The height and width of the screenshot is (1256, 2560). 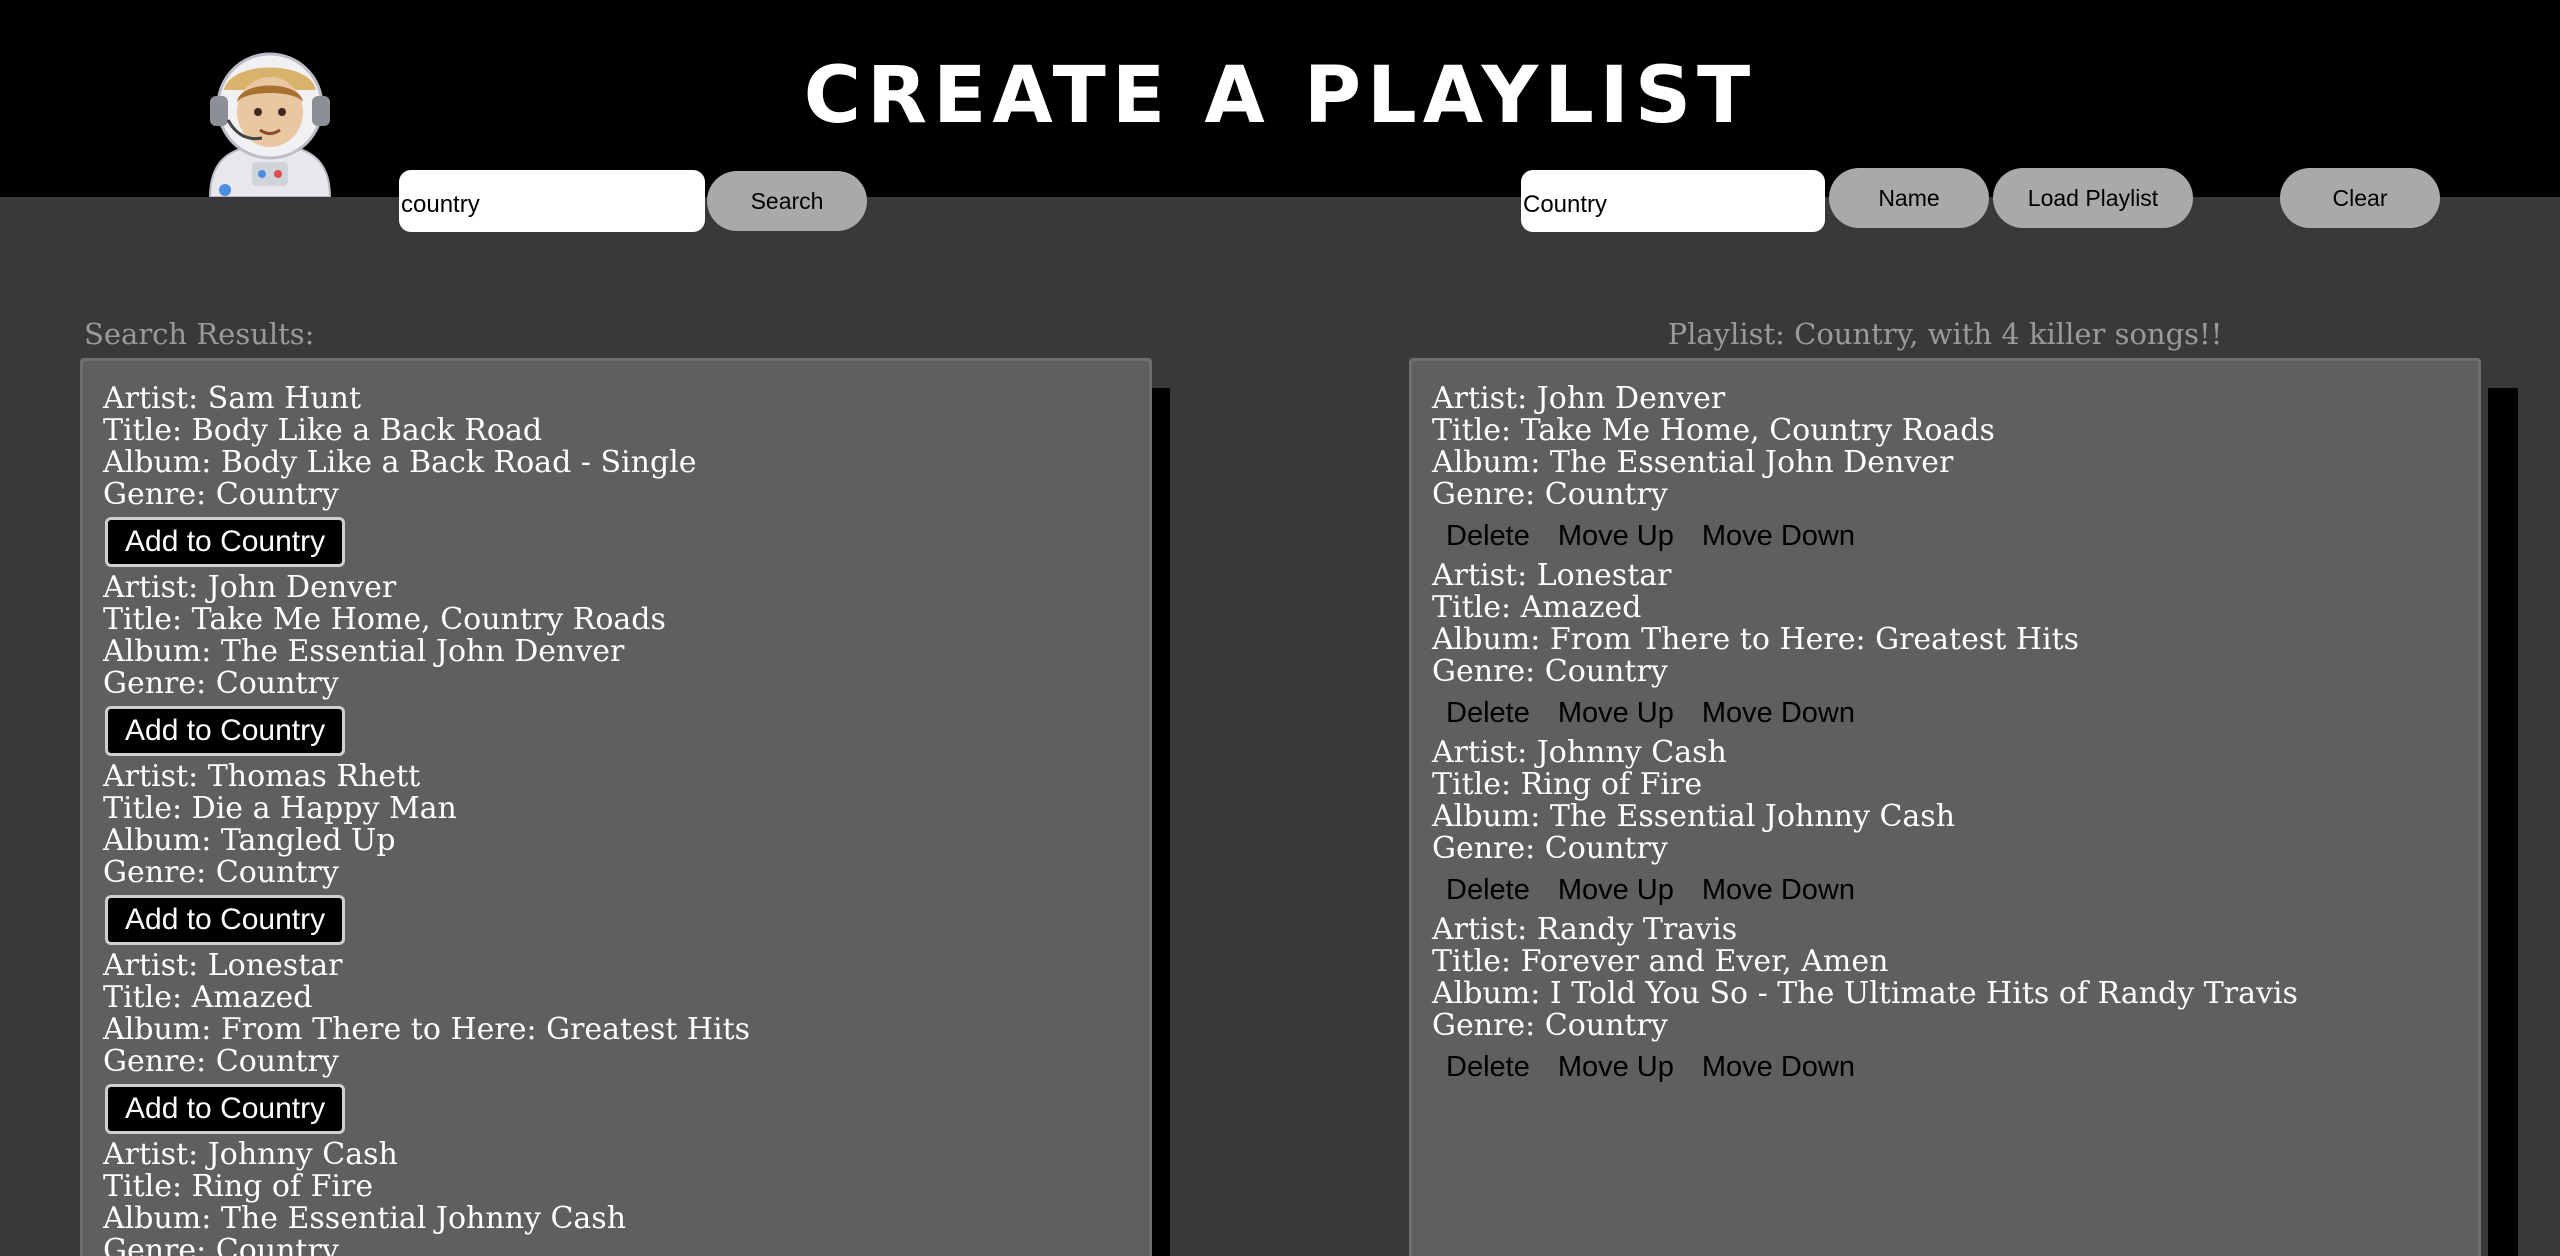 I want to click on playlist-panel-shadow, so click(x=2503, y=822).